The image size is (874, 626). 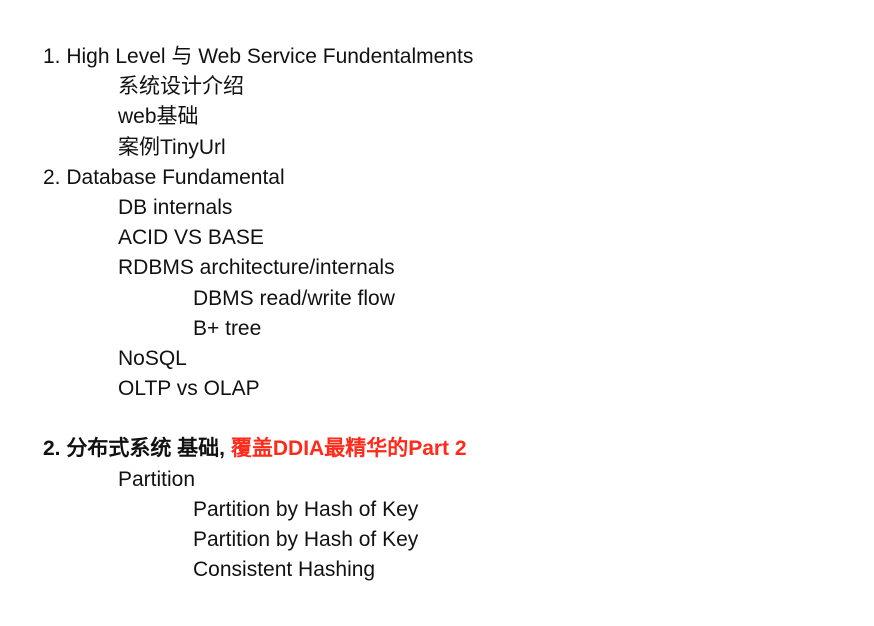 I want to click on section-2-item-oltp-olap: OLTP vs OLAP, so click(x=189, y=389).